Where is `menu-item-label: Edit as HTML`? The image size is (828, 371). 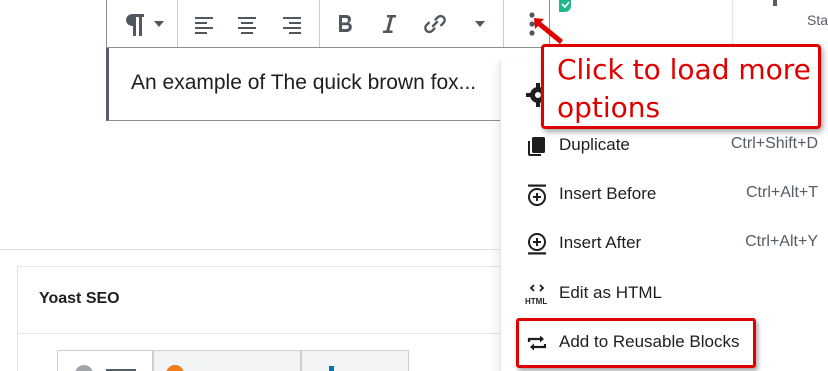
menu-item-label: Edit as HTML is located at coordinates (610, 292).